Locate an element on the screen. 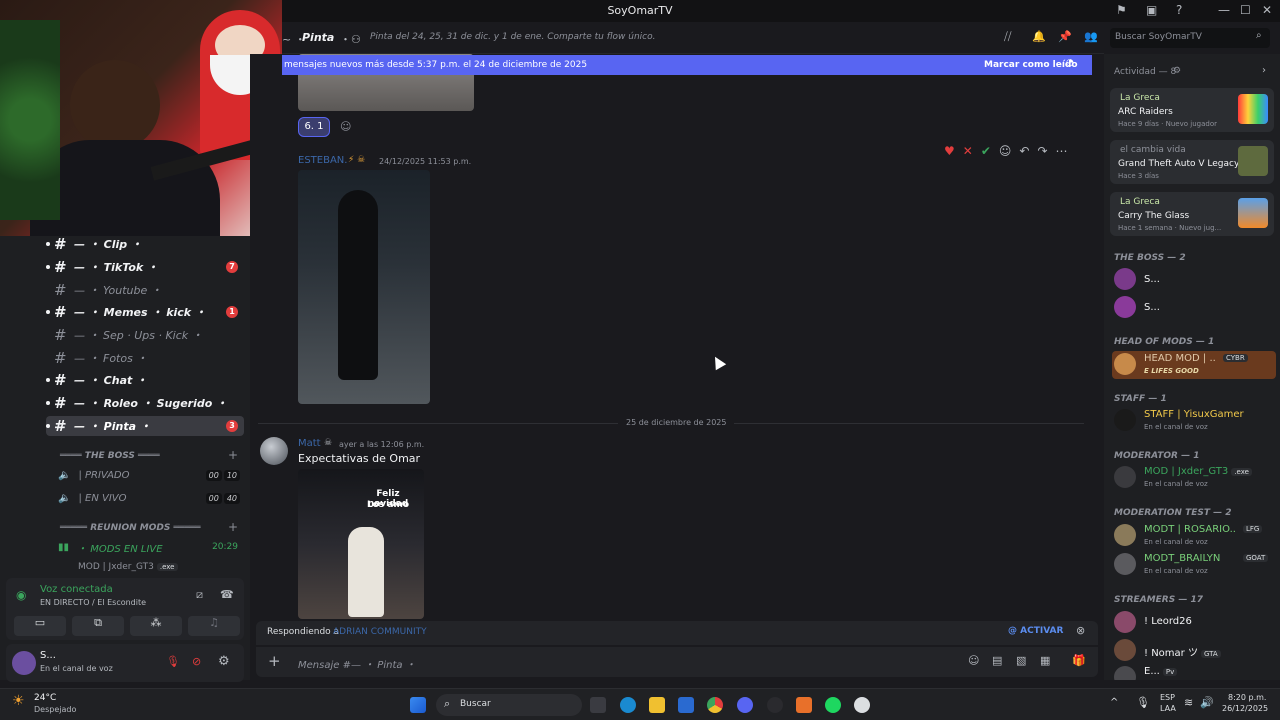 Image resolution: width=1280 pixels, height=720 pixels. weather-icon: ☀ is located at coordinates (18, 701).